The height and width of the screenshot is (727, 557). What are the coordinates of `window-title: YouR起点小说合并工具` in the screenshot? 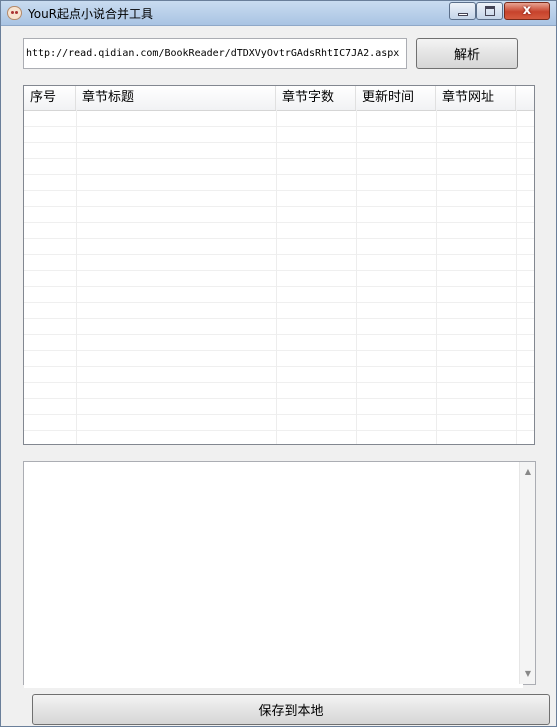 It's located at (91, 14).